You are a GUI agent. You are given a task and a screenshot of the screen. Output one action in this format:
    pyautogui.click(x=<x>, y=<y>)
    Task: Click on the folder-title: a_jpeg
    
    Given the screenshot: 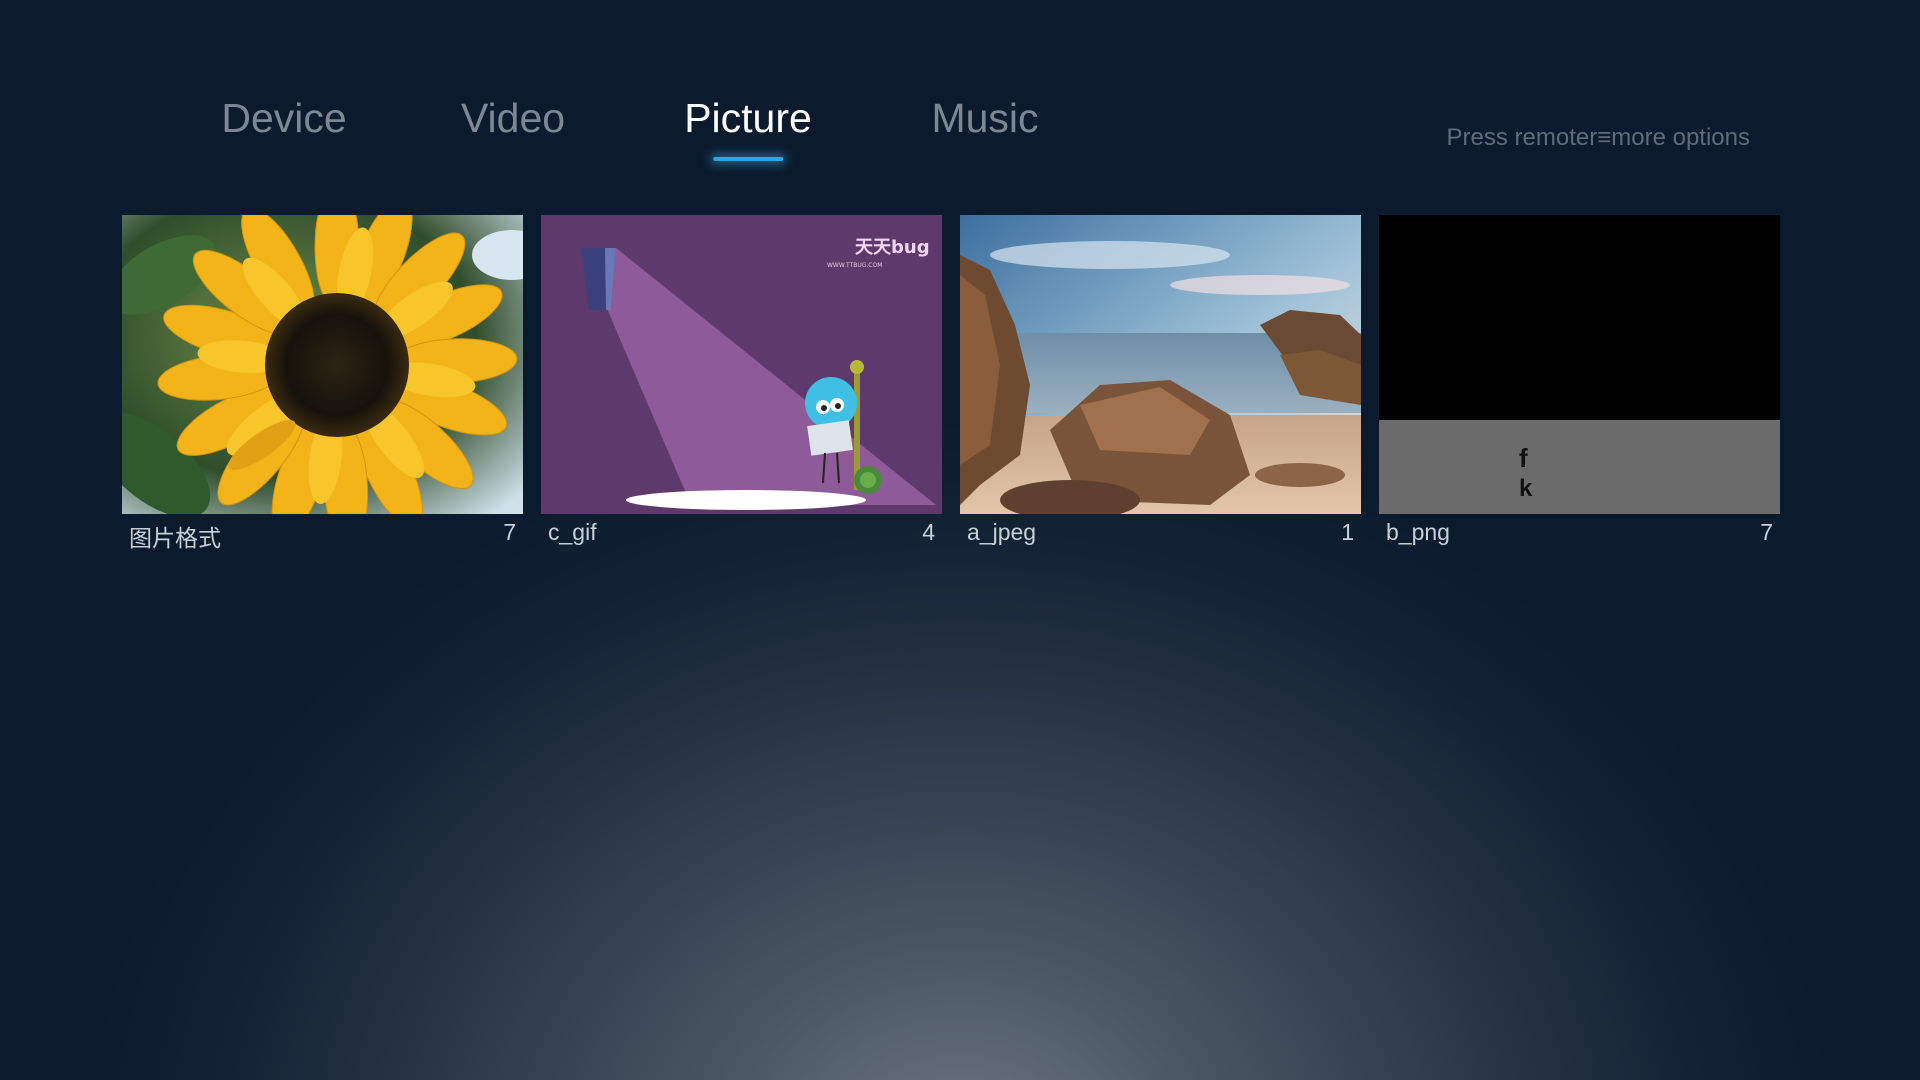 What is the action you would take?
    pyautogui.click(x=1002, y=532)
    